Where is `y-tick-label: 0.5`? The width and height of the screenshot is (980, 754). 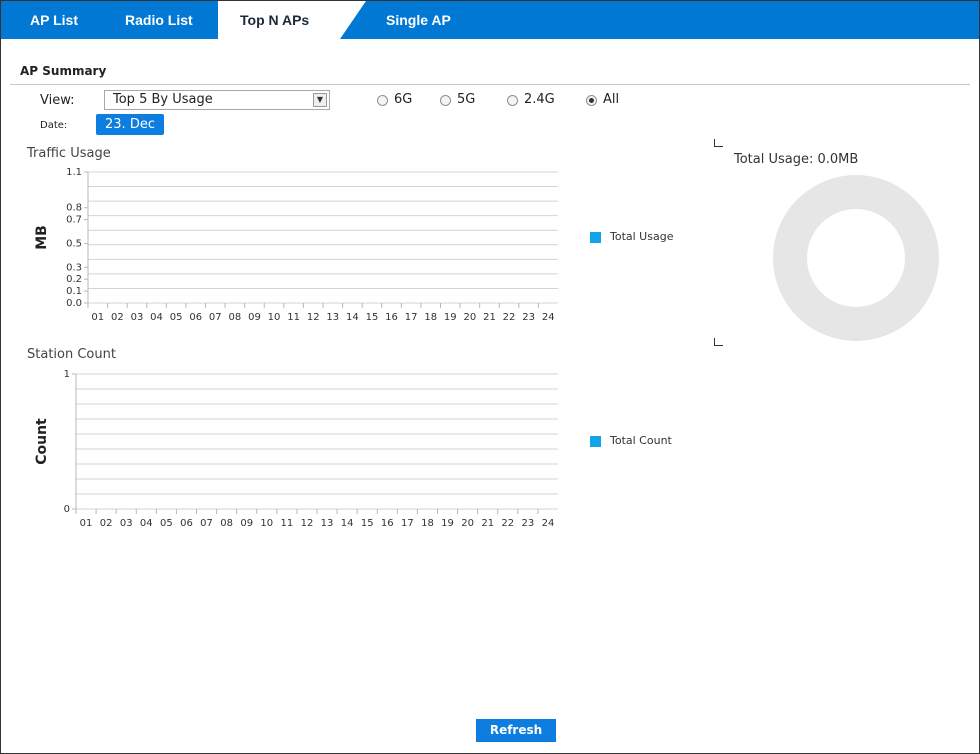
y-tick-label: 0.5 is located at coordinates (74, 243).